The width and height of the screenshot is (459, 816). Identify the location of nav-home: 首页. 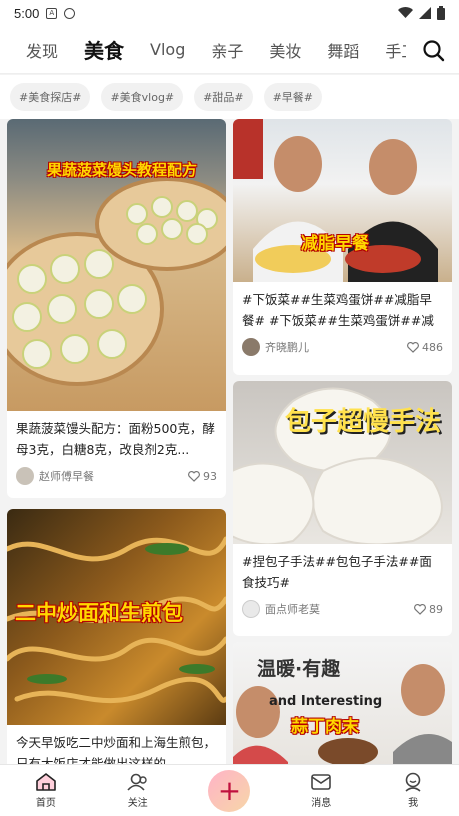
(46, 790).